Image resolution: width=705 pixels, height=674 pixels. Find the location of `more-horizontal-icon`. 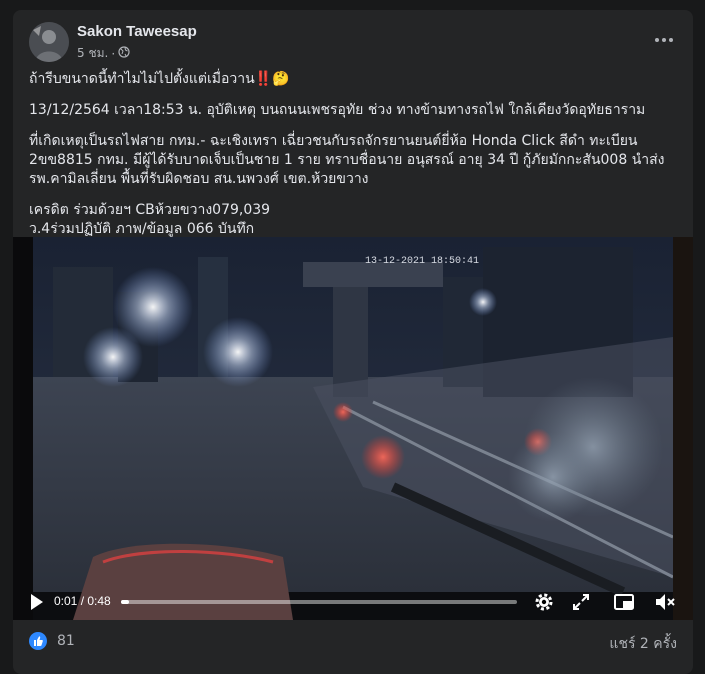

more-horizontal-icon is located at coordinates (657, 40).